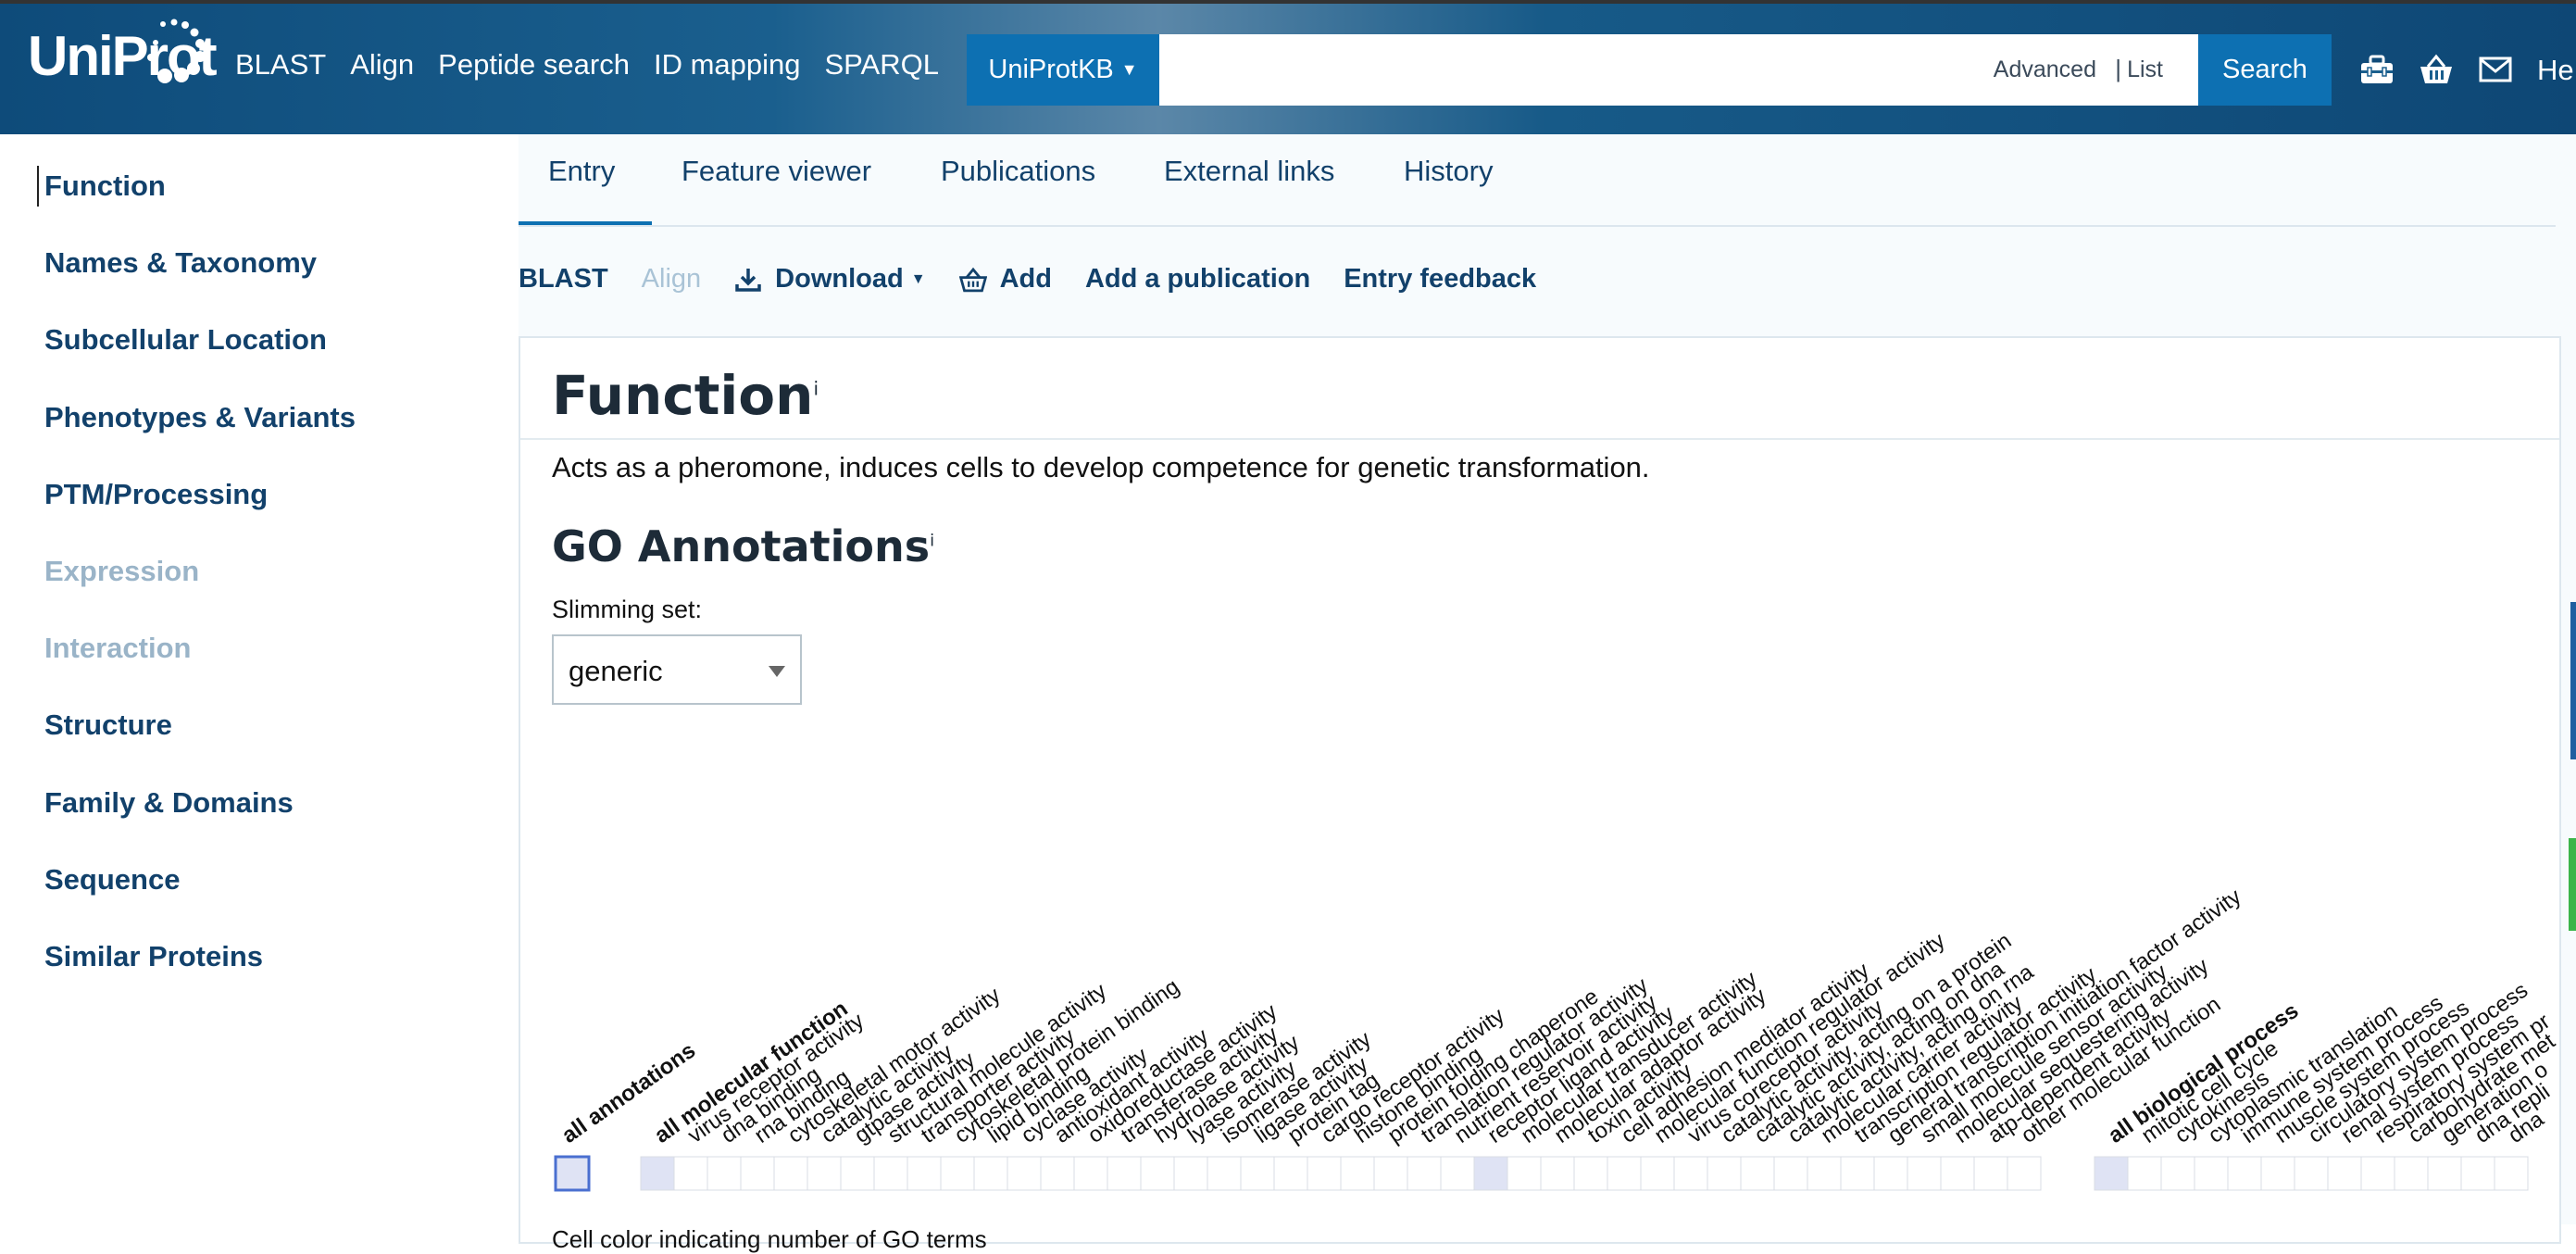  What do you see at coordinates (882, 65) in the screenshot?
I see `nav-sparql: SPARQL` at bounding box center [882, 65].